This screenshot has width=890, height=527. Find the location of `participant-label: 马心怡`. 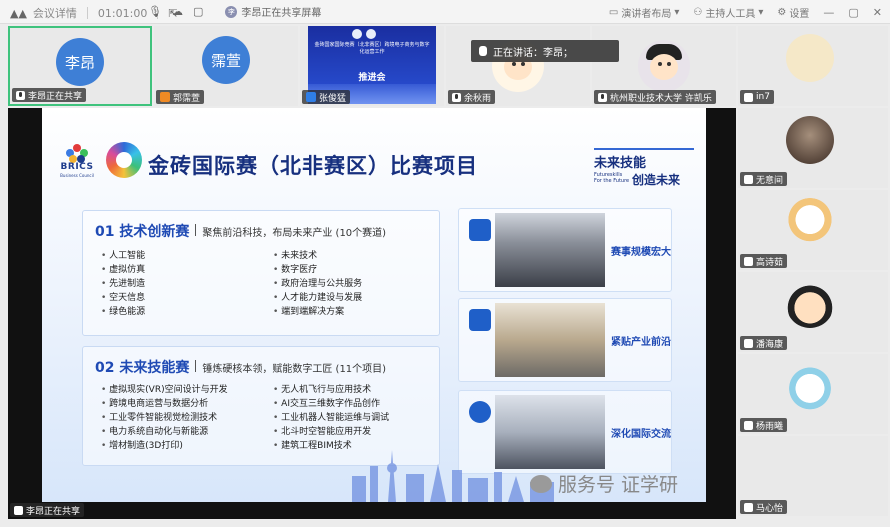

participant-label: 马心怡 is located at coordinates (764, 507).